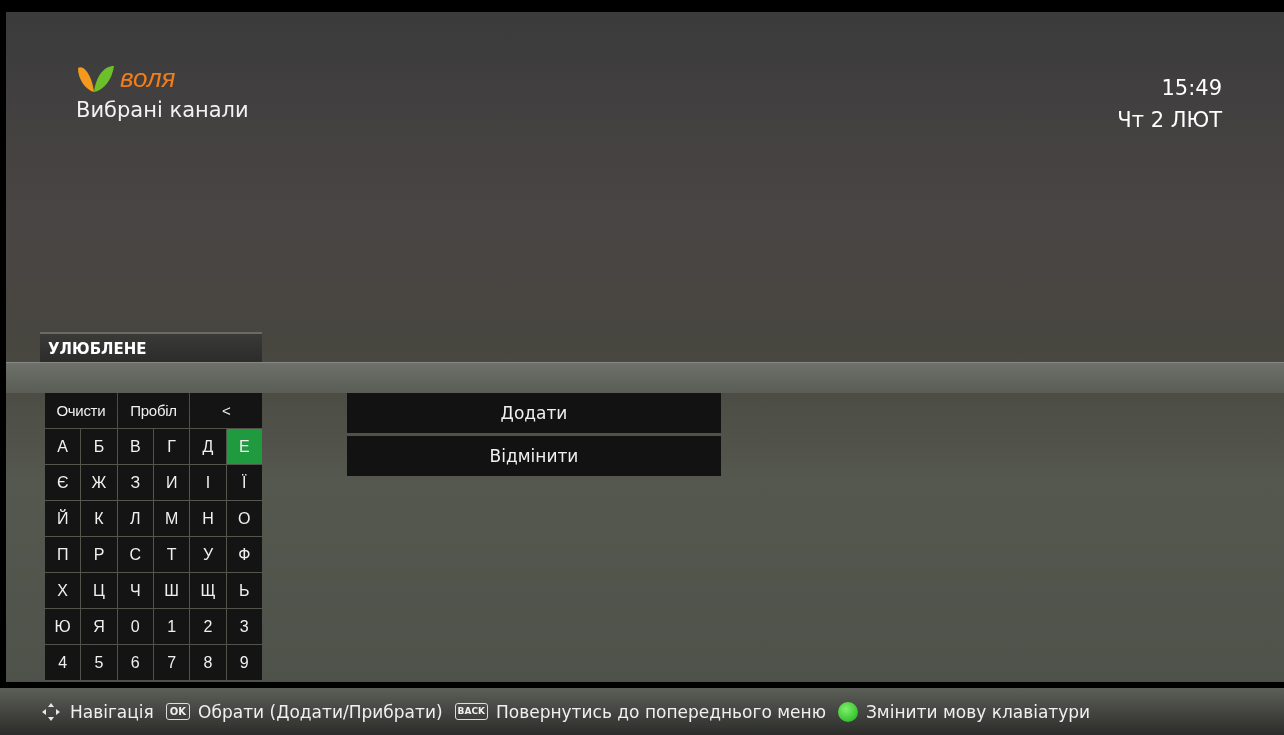 The image size is (1284, 735). I want to click on keyboard-key: З, so click(135, 482).